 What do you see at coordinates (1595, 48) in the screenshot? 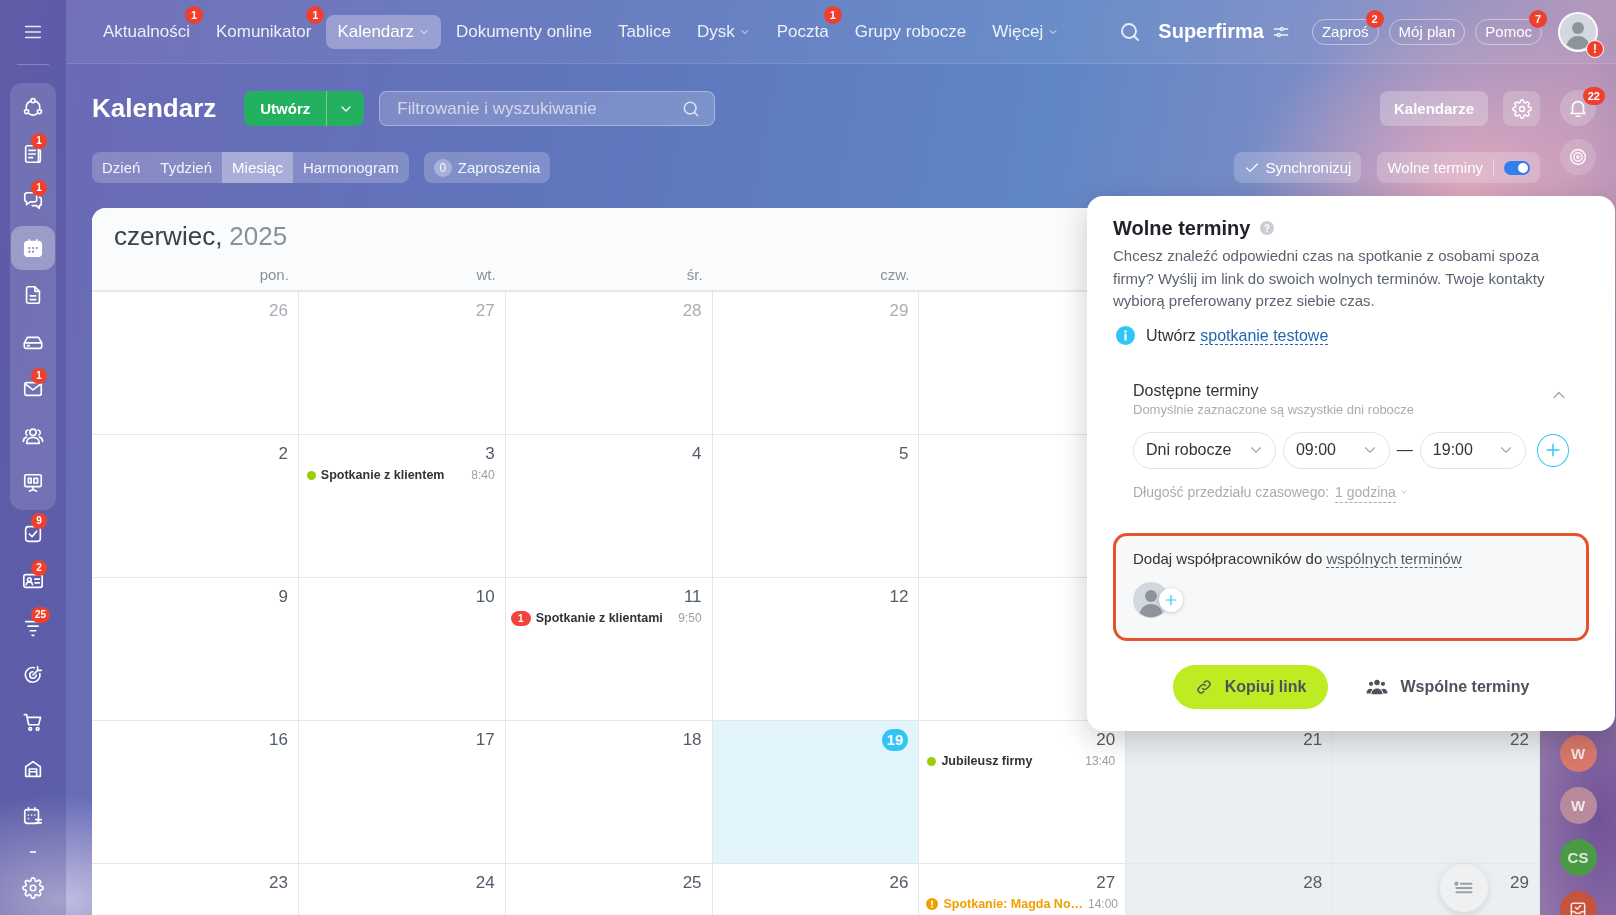
I see `alert-badge: !` at bounding box center [1595, 48].